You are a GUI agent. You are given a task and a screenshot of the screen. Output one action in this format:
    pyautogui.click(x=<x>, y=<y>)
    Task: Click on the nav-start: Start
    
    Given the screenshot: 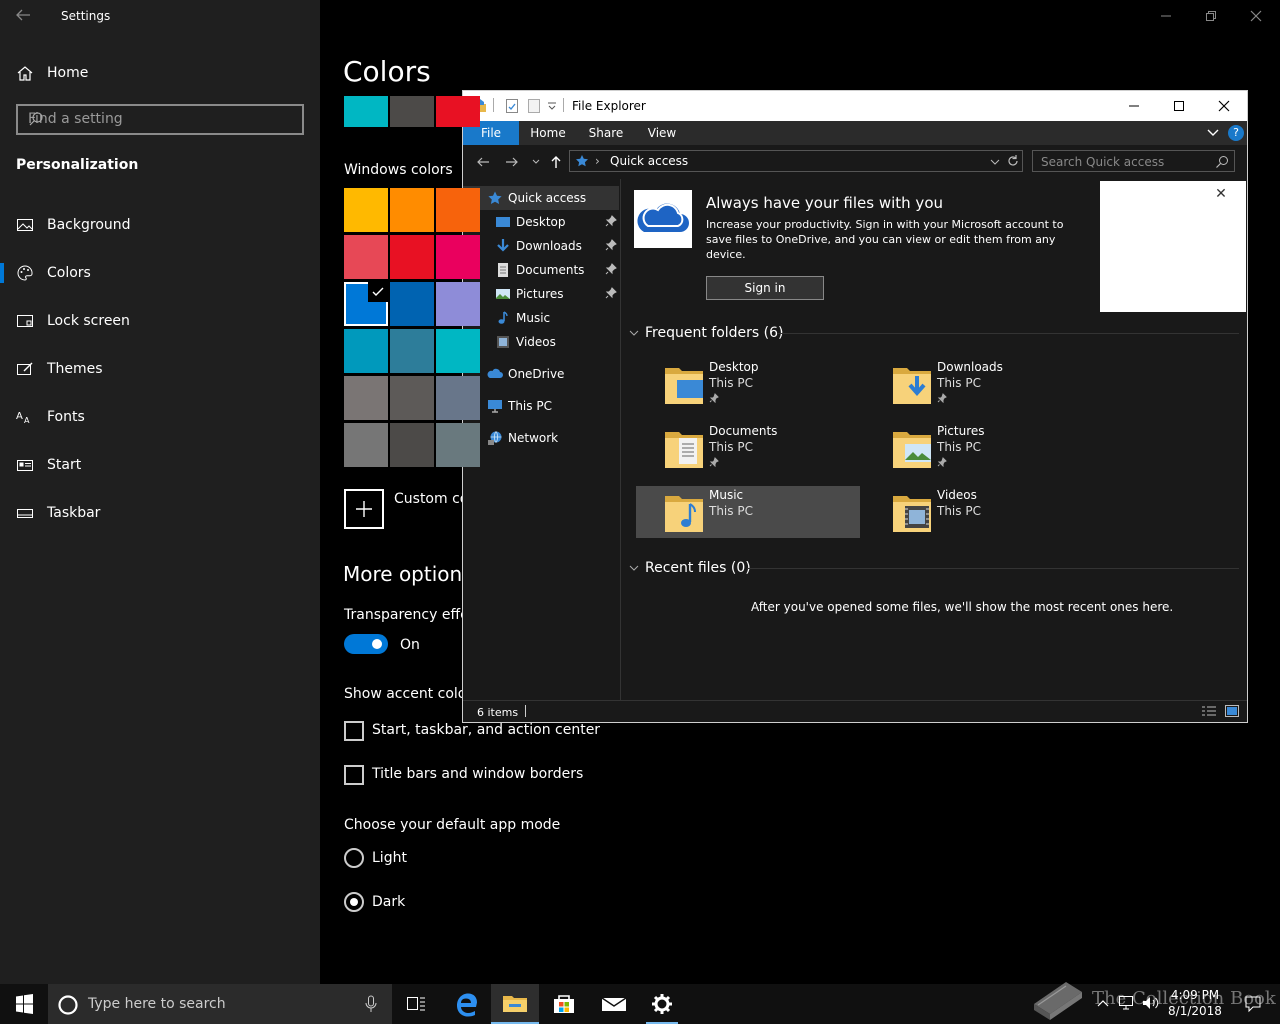 What is the action you would take?
    pyautogui.click(x=160, y=465)
    